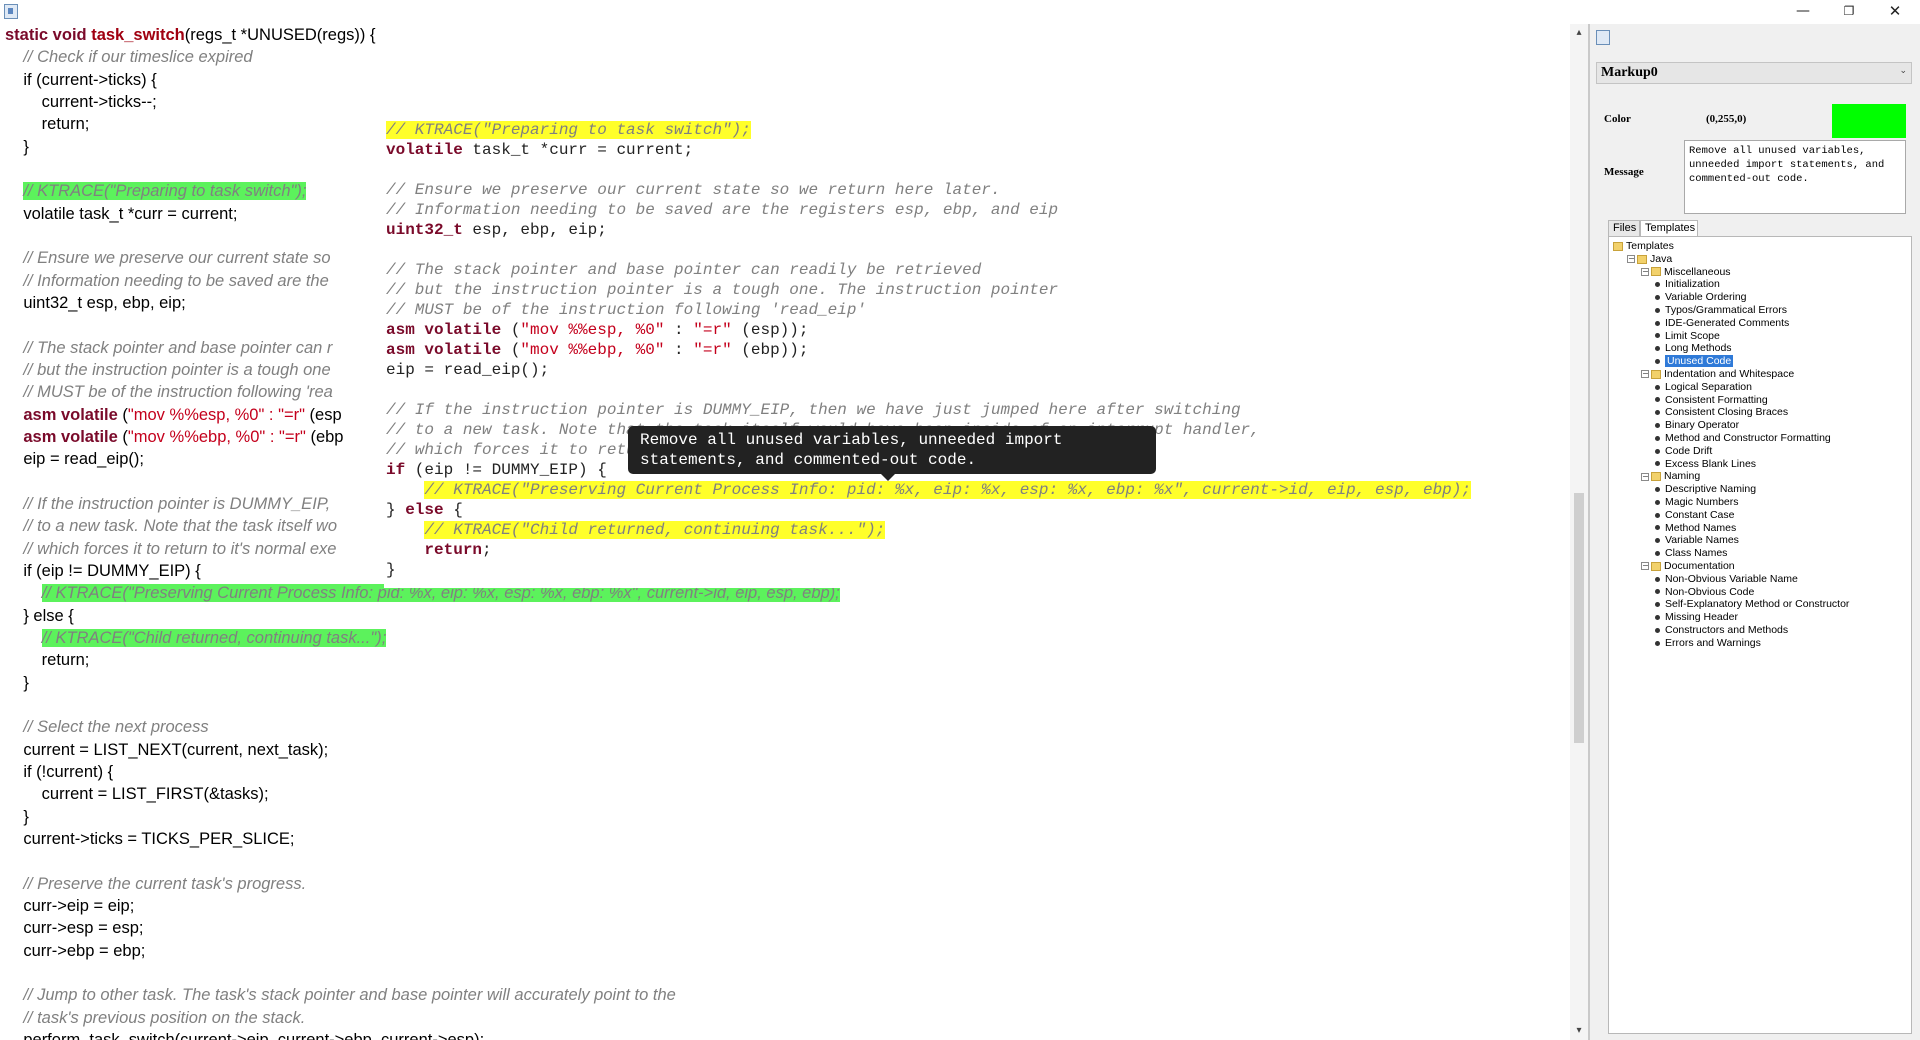 The image size is (1920, 1040). Describe the element at coordinates (1579, 1031) in the screenshot. I see `scroll-down-icon: ▾` at that location.